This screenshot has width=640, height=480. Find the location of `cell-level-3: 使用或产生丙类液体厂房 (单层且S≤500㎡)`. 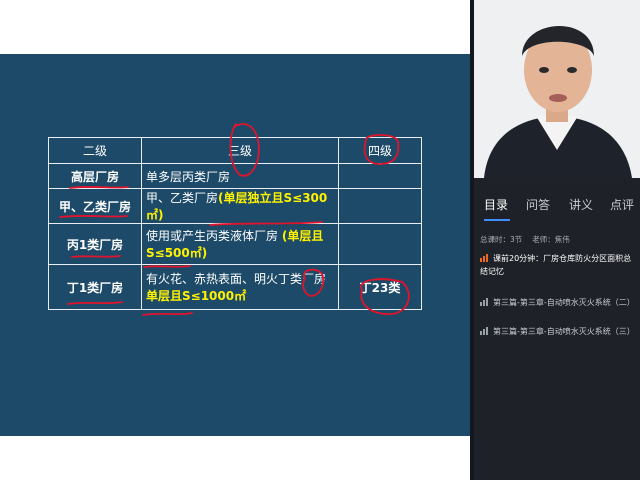

cell-level-3: 使用或产生丙类液体厂房 (单层且S≤500㎡) is located at coordinates (240, 244).